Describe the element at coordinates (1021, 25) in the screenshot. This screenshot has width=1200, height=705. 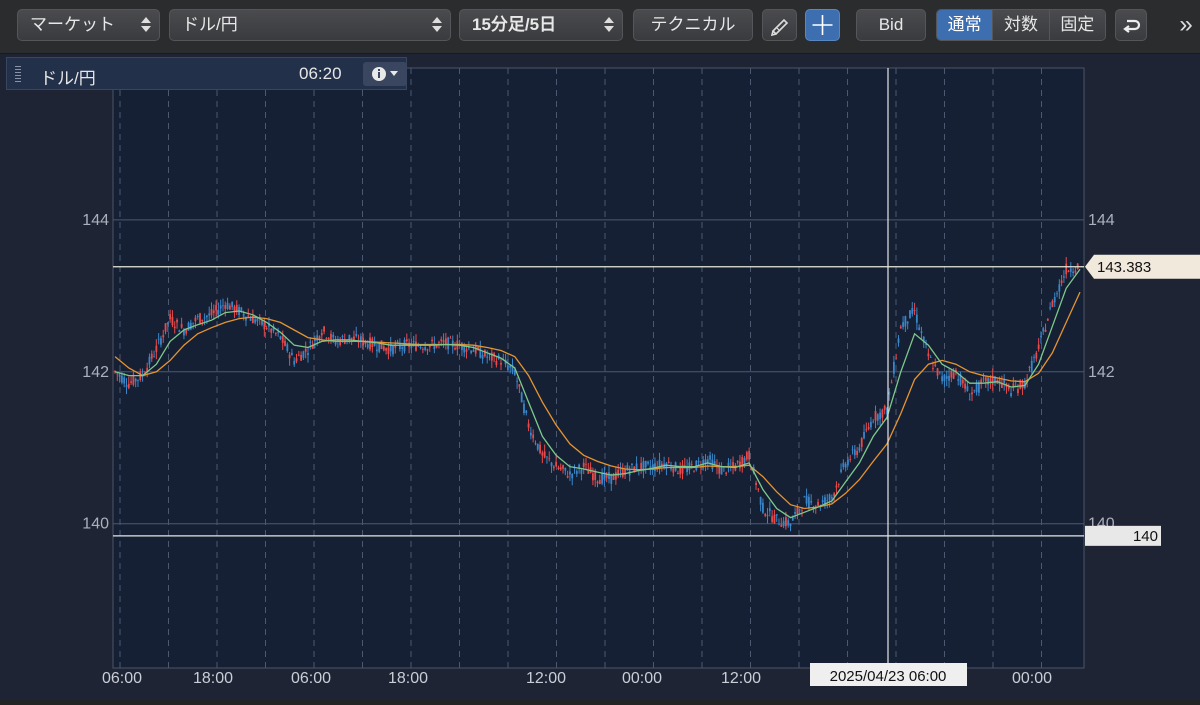
I see `scale-mode-log: 対数` at that location.